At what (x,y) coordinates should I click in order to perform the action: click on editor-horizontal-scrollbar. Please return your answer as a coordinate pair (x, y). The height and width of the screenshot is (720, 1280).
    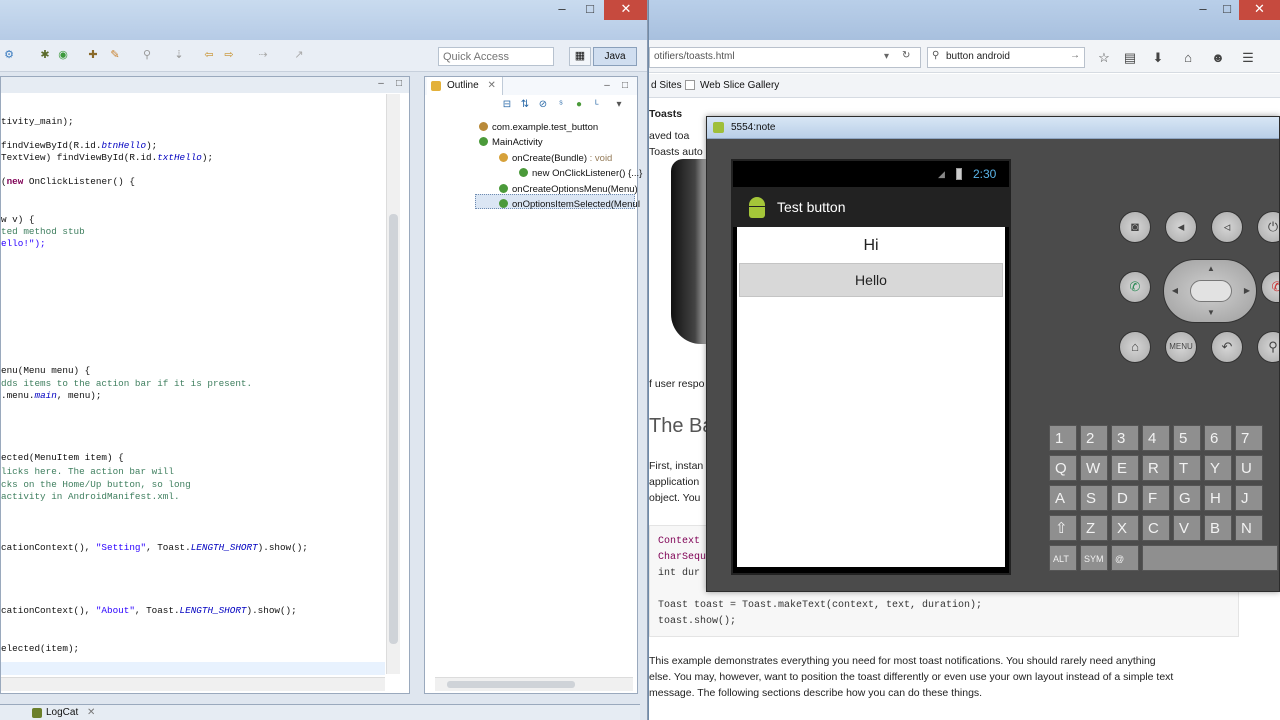
    Looking at the image, I should click on (193, 684).